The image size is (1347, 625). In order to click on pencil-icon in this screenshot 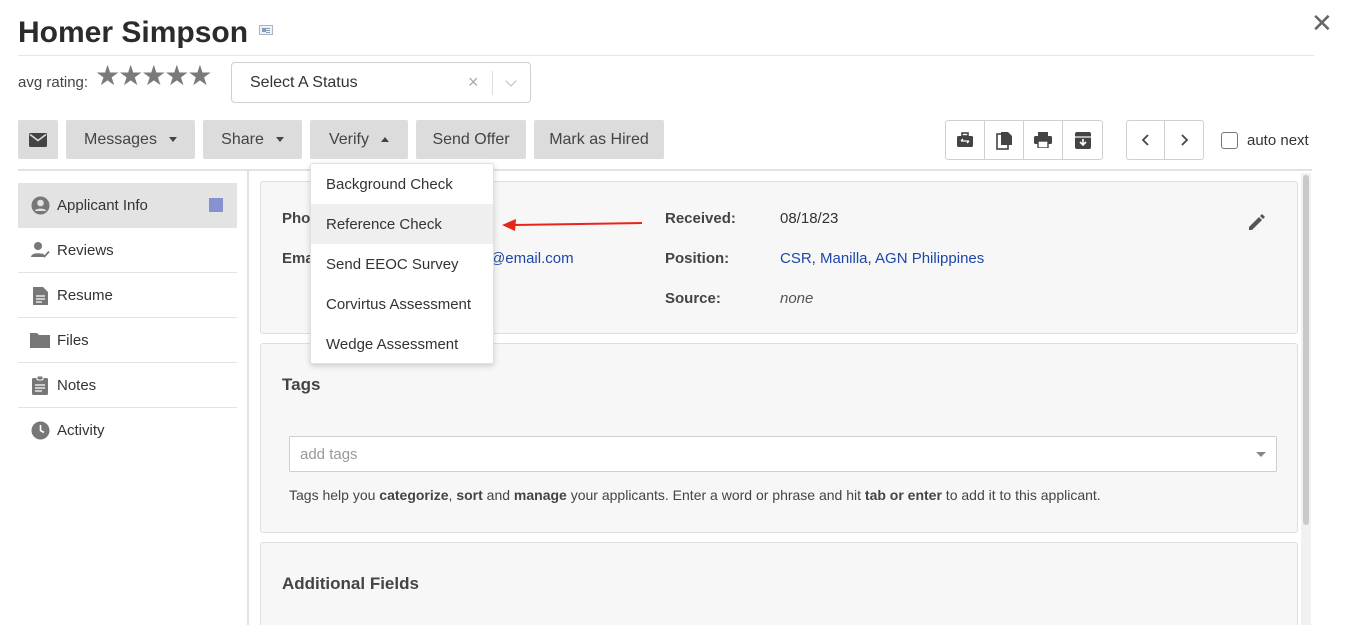, I will do `click(1256, 222)`.